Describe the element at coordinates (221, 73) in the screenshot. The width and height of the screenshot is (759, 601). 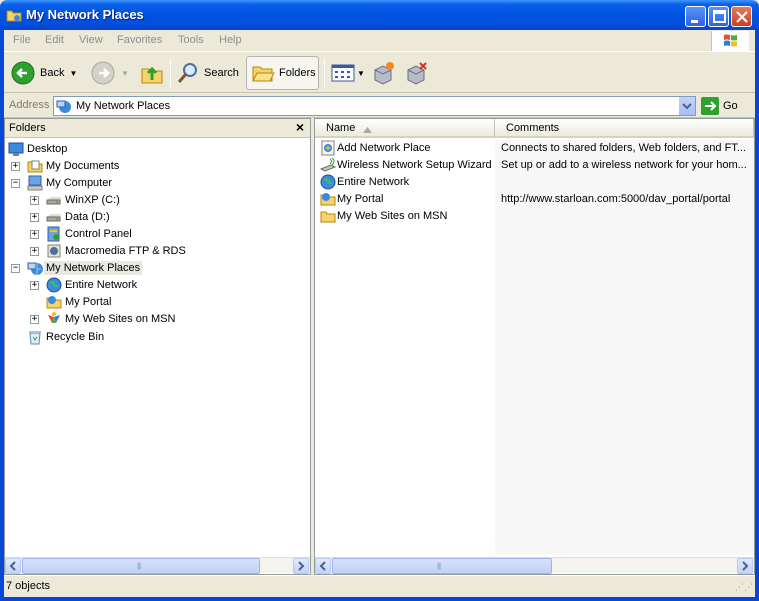
I see `search-label: Search` at that location.